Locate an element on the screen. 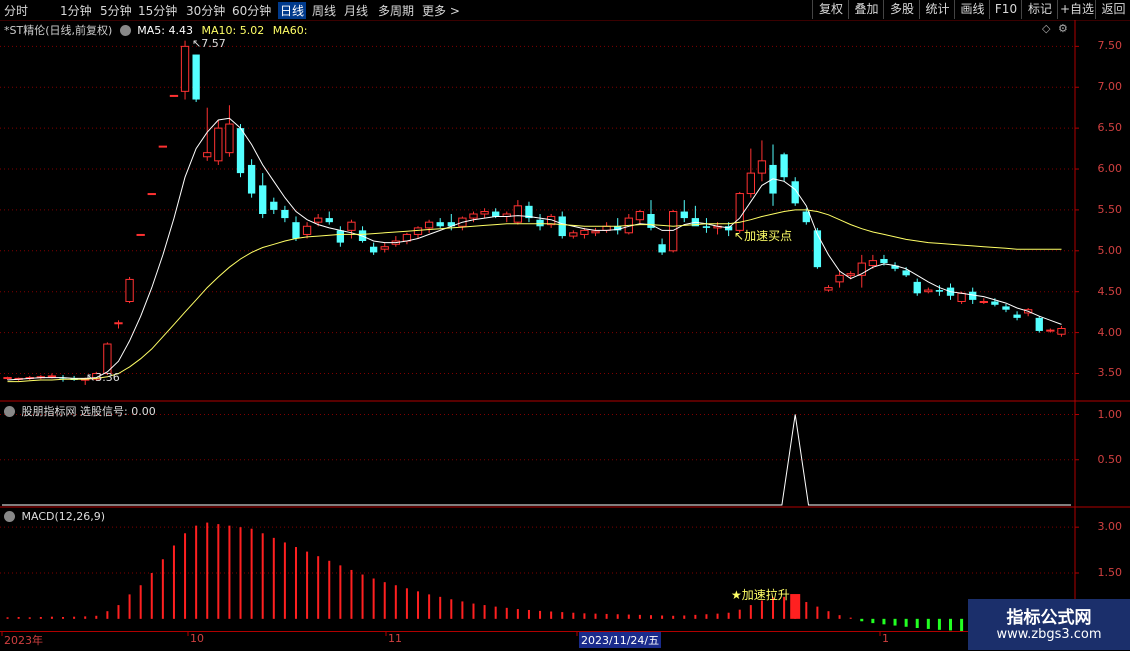 This screenshot has height=651, width=1130. price-tick-label: 5.50 is located at coordinates (1110, 209).